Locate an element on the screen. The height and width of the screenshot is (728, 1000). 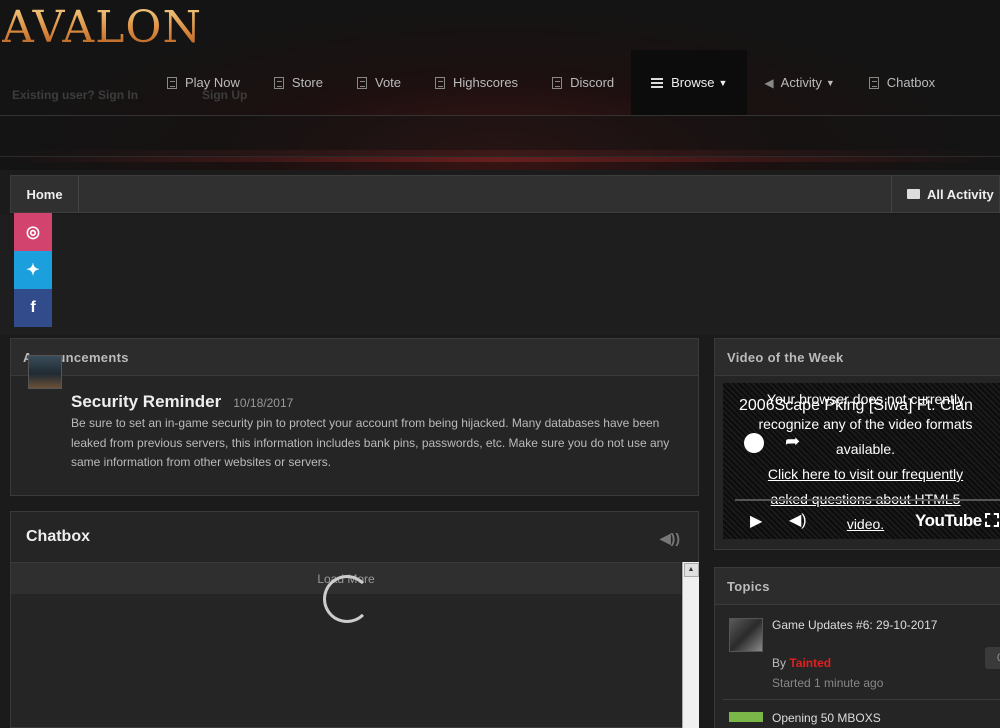
breadcrumb: Home All Activity is located at coordinates (505, 194).